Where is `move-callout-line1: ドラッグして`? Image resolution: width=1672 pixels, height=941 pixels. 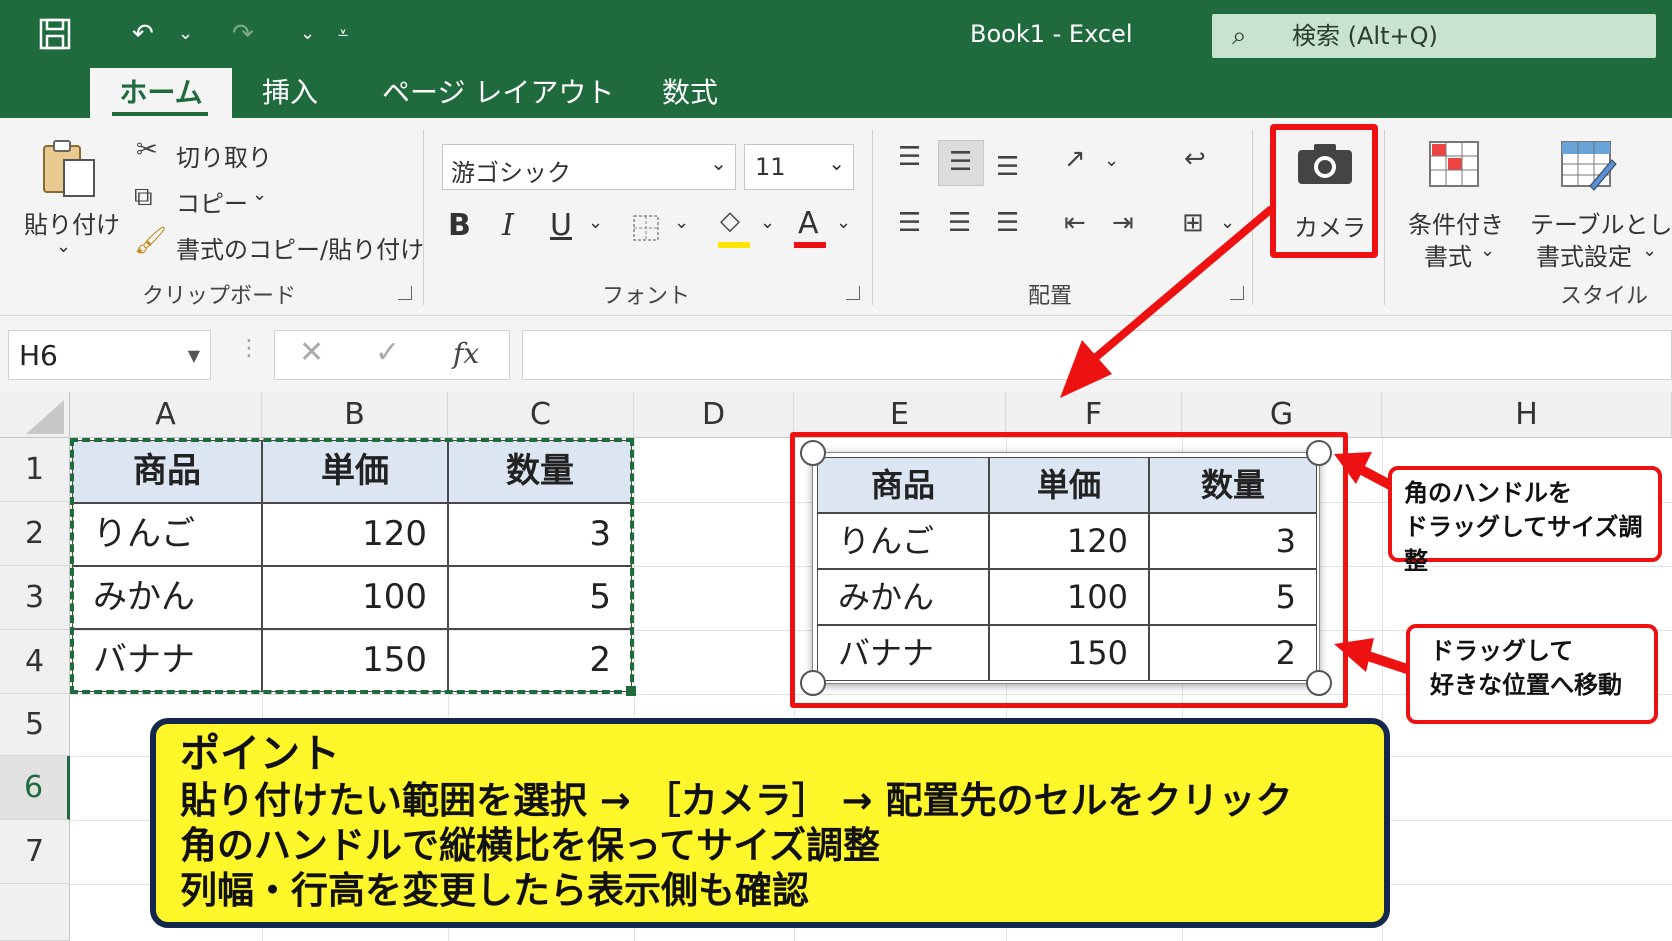
move-callout-line1: ドラッグして is located at coordinates (1502, 651).